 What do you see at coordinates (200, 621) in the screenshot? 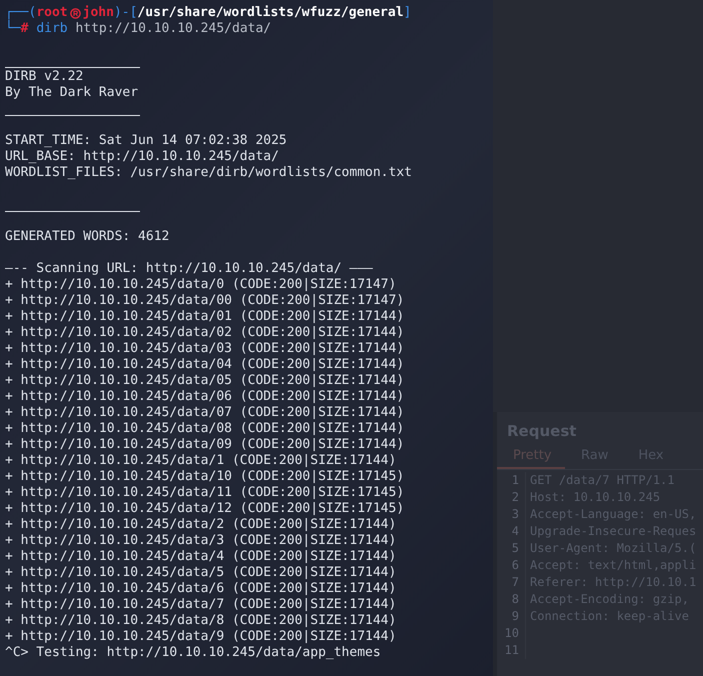
I see `scan-result-line: + http://10.10.10.245/data/8 (CODE:200|SIZE:17144)` at bounding box center [200, 621].